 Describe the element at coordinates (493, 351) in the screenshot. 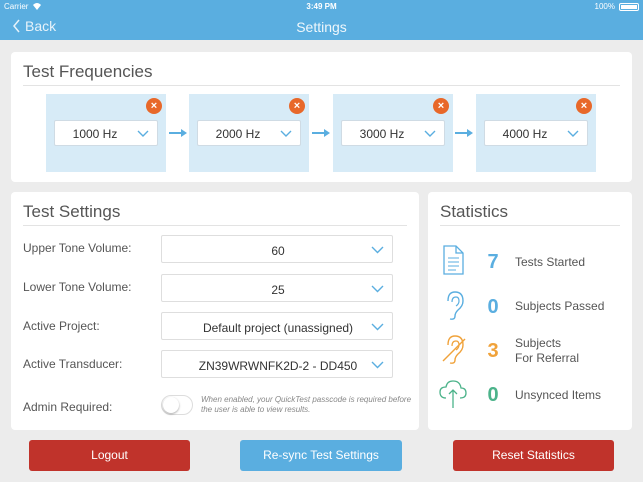

I see `subjects-referral-count: 3` at that location.